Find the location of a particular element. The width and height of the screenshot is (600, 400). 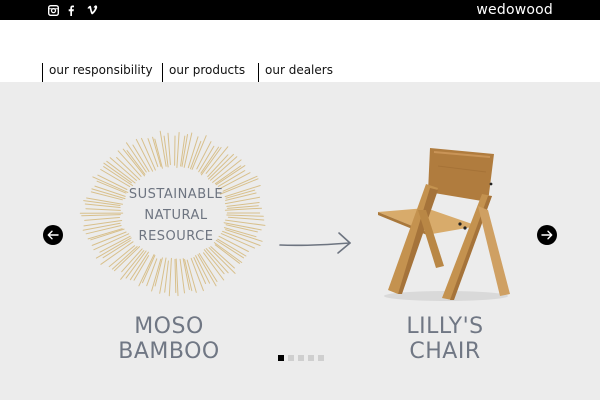

arrow-left-icon is located at coordinates (53, 235).